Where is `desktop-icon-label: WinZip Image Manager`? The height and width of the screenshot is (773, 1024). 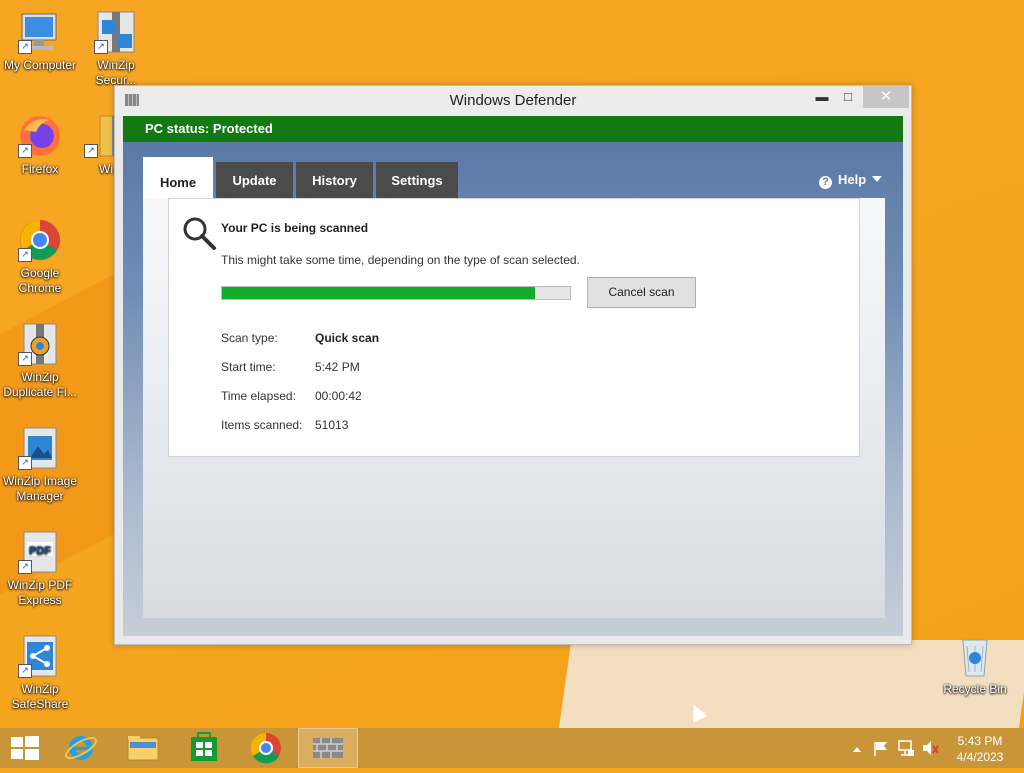 desktop-icon-label: WinZip Image Manager is located at coordinates (40, 488).